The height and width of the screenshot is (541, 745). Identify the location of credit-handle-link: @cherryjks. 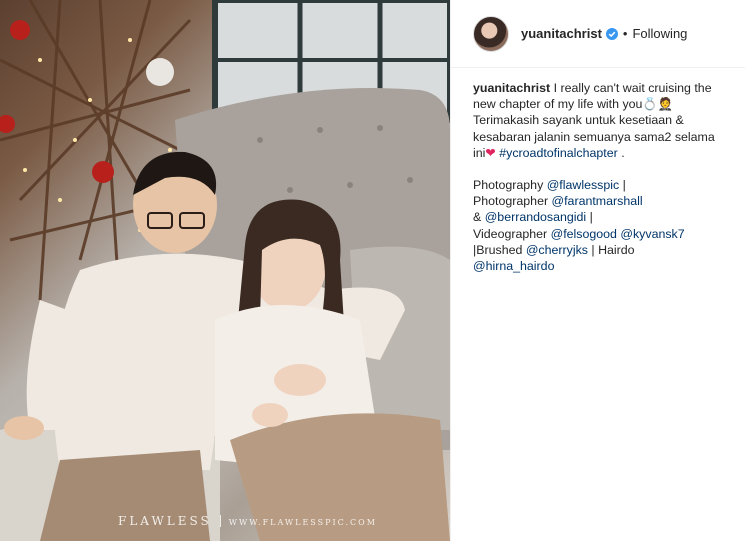
(557, 250).